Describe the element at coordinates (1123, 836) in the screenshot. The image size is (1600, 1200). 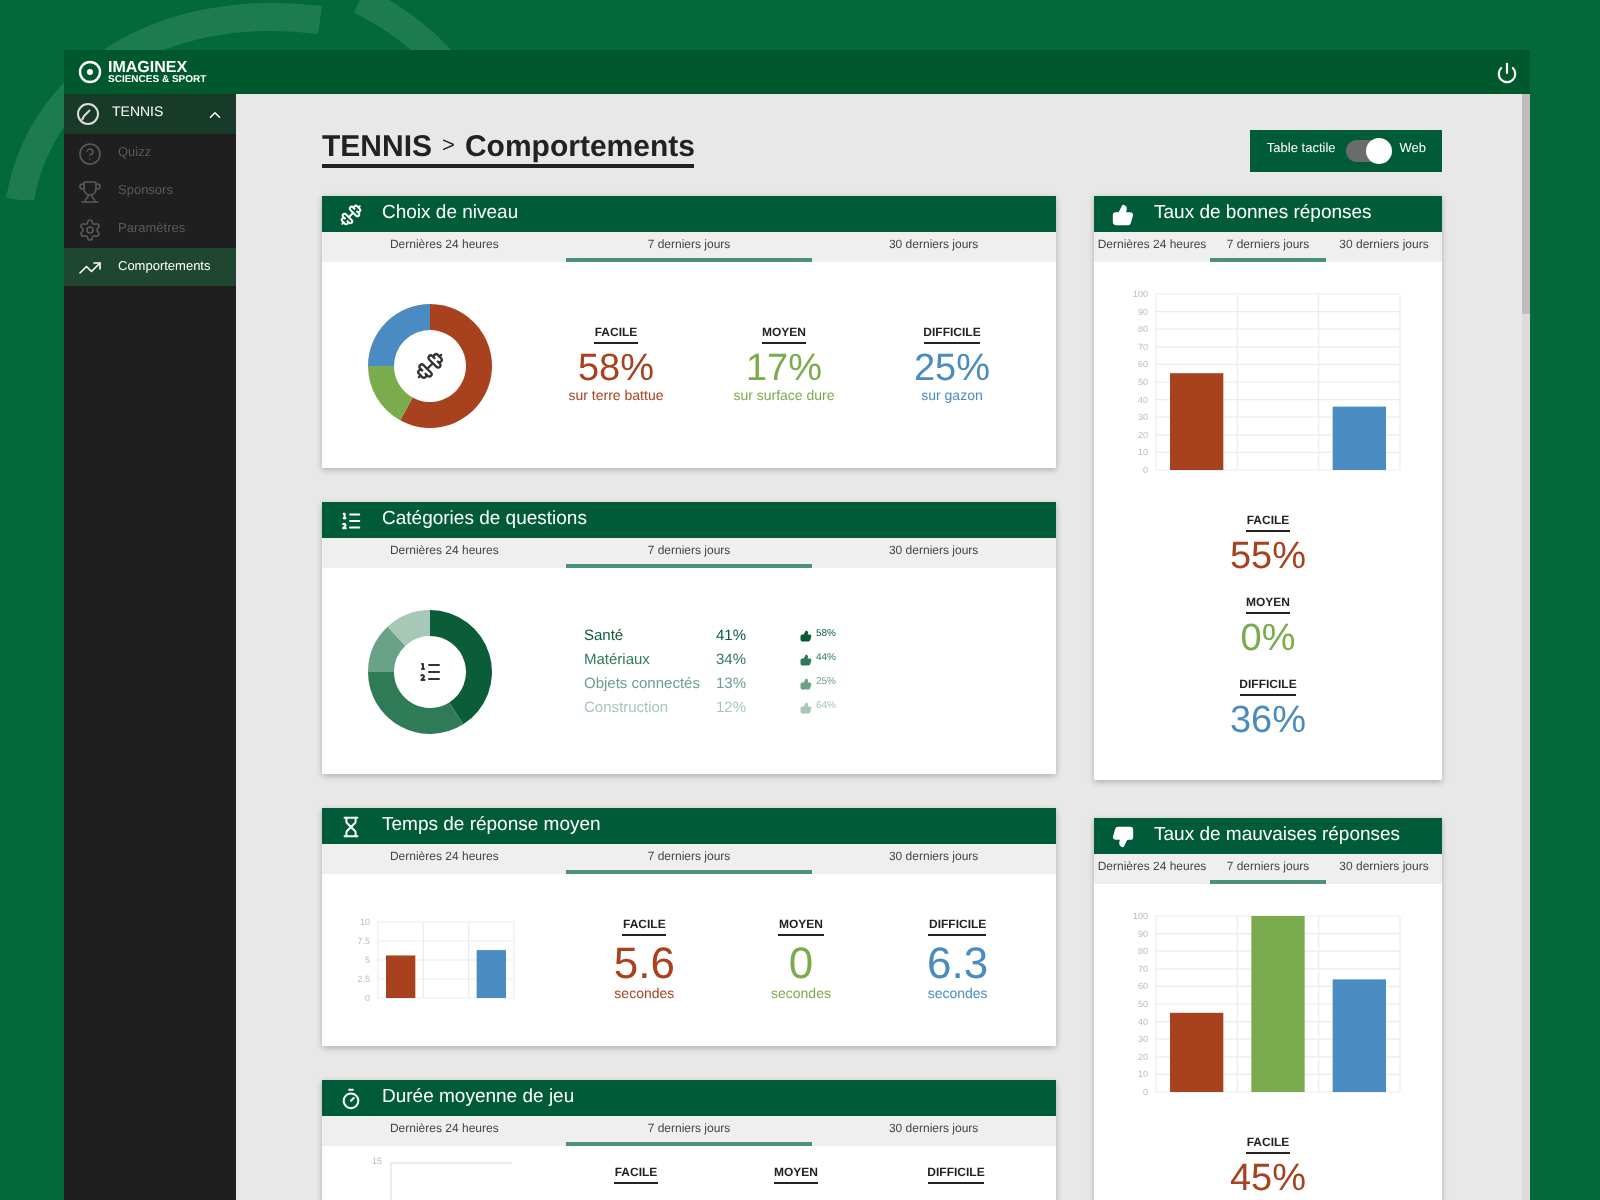
I see `thumbs-down-icon` at that location.